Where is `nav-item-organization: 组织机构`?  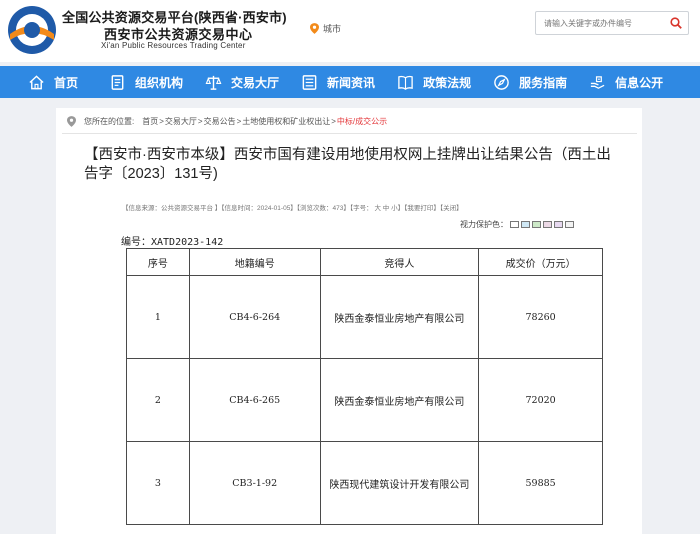 nav-item-organization: 组织机构 is located at coordinates (146, 82).